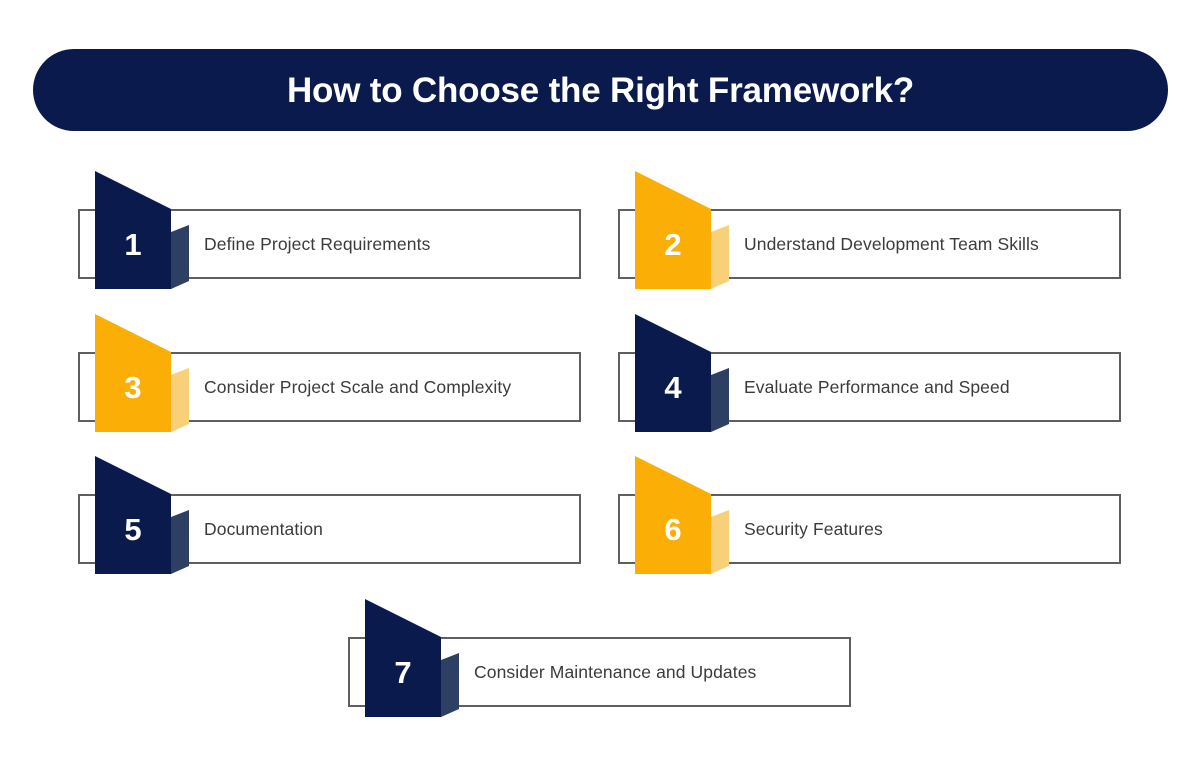 The width and height of the screenshot is (1200, 779). What do you see at coordinates (615, 671) in the screenshot?
I see `step-label: Consider Maintenance and Updates` at bounding box center [615, 671].